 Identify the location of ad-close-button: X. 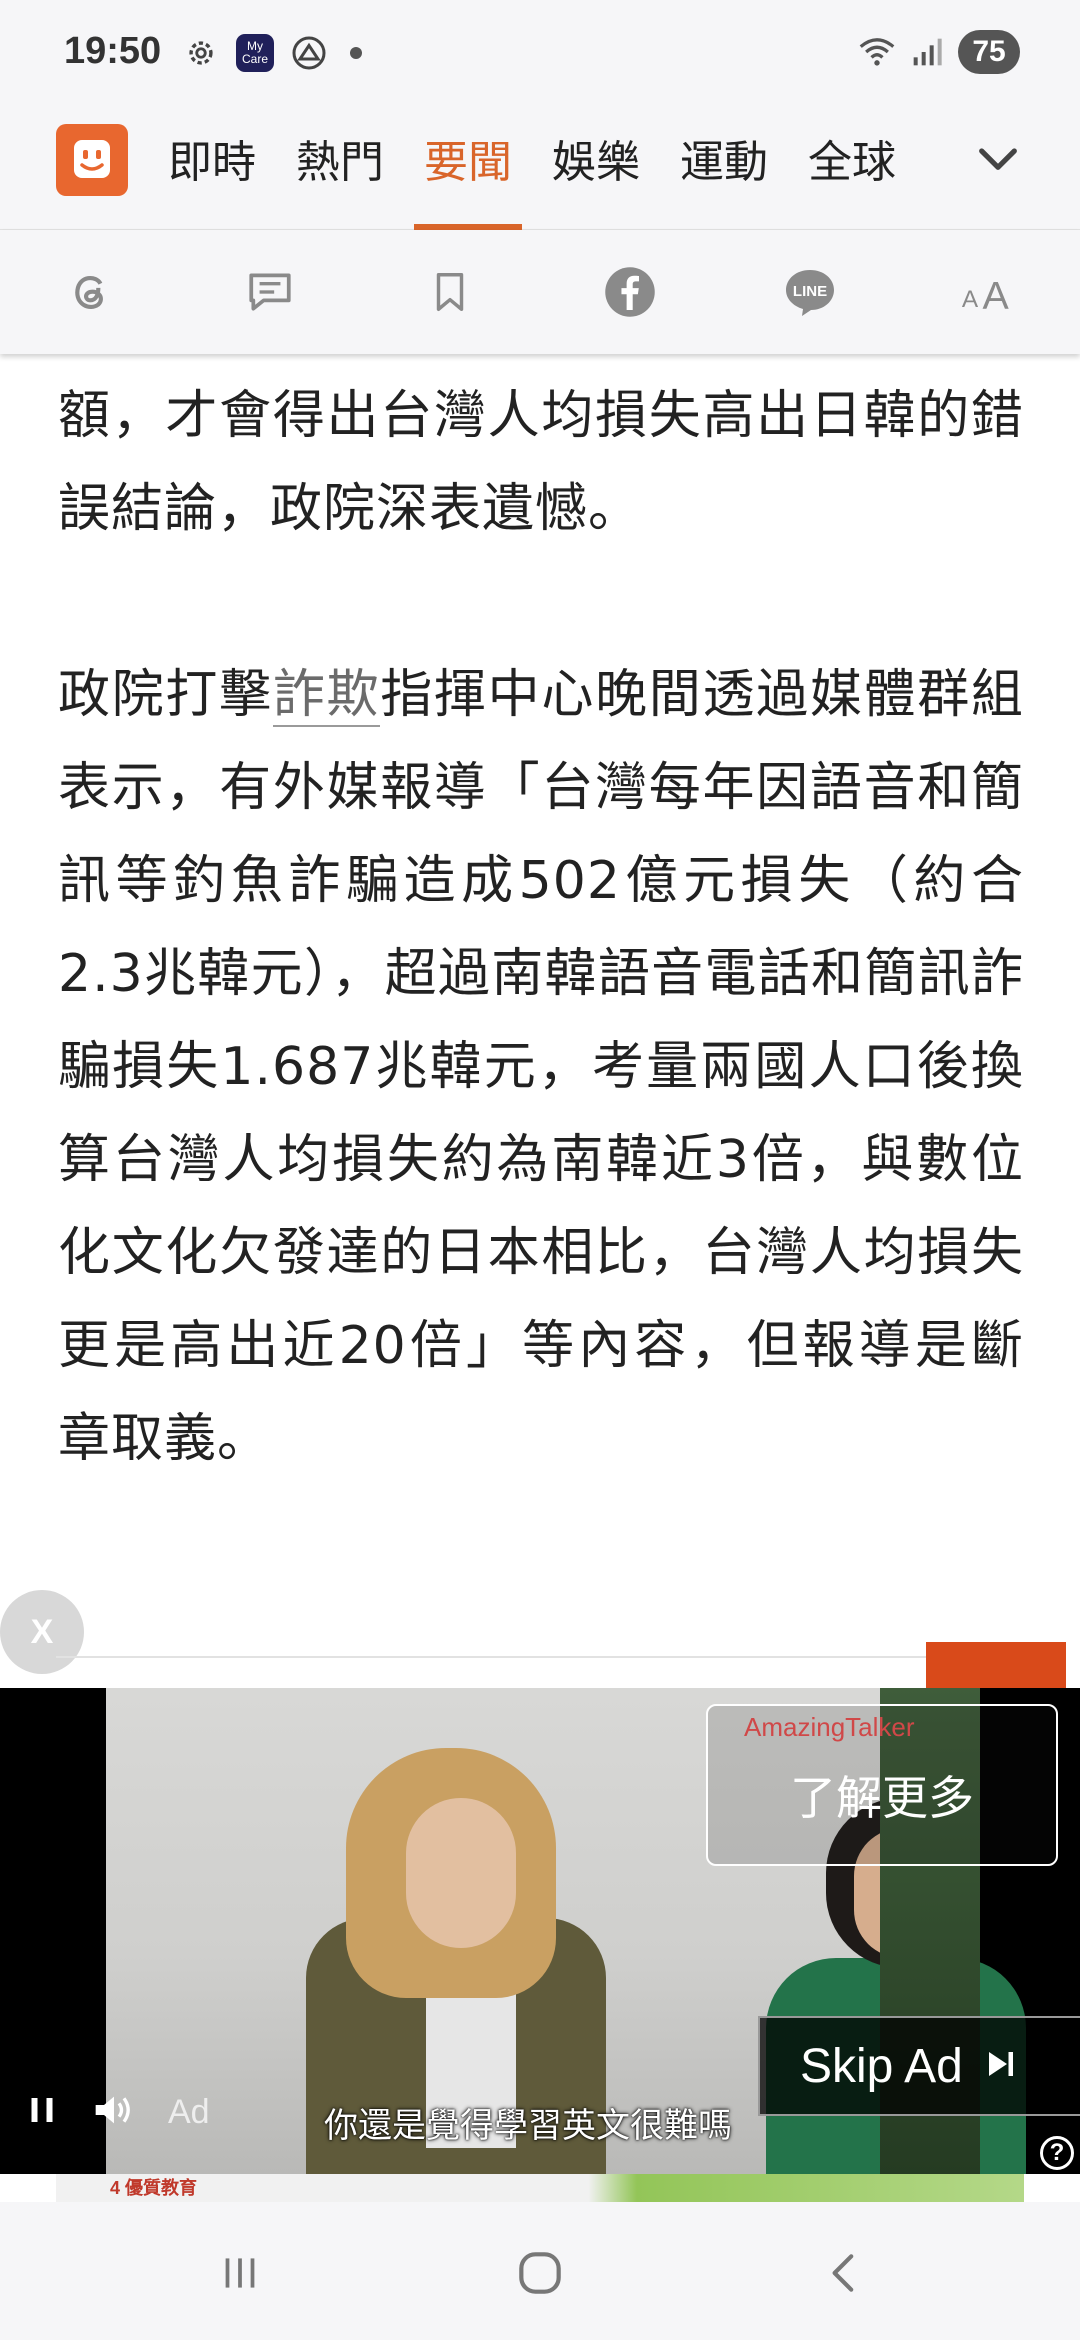
(42, 1632).